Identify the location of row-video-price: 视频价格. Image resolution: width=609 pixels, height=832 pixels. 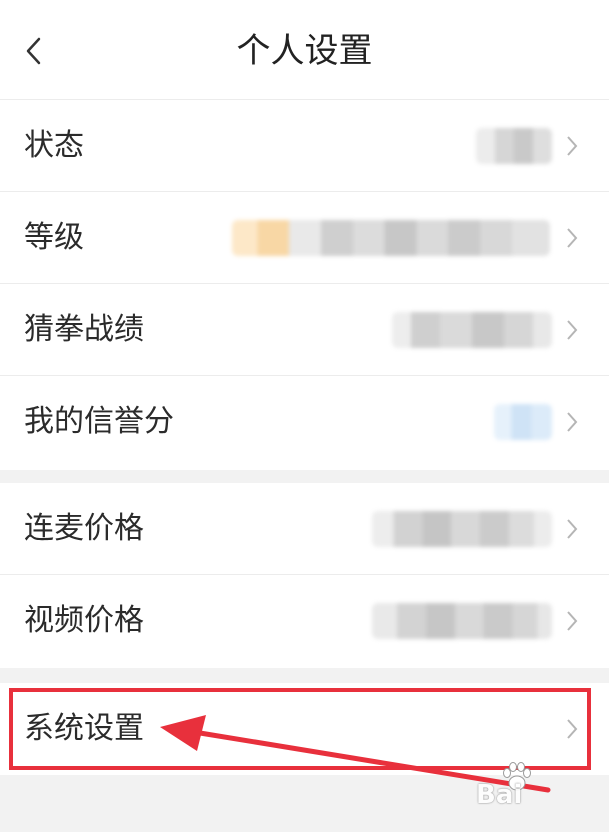
(304, 621).